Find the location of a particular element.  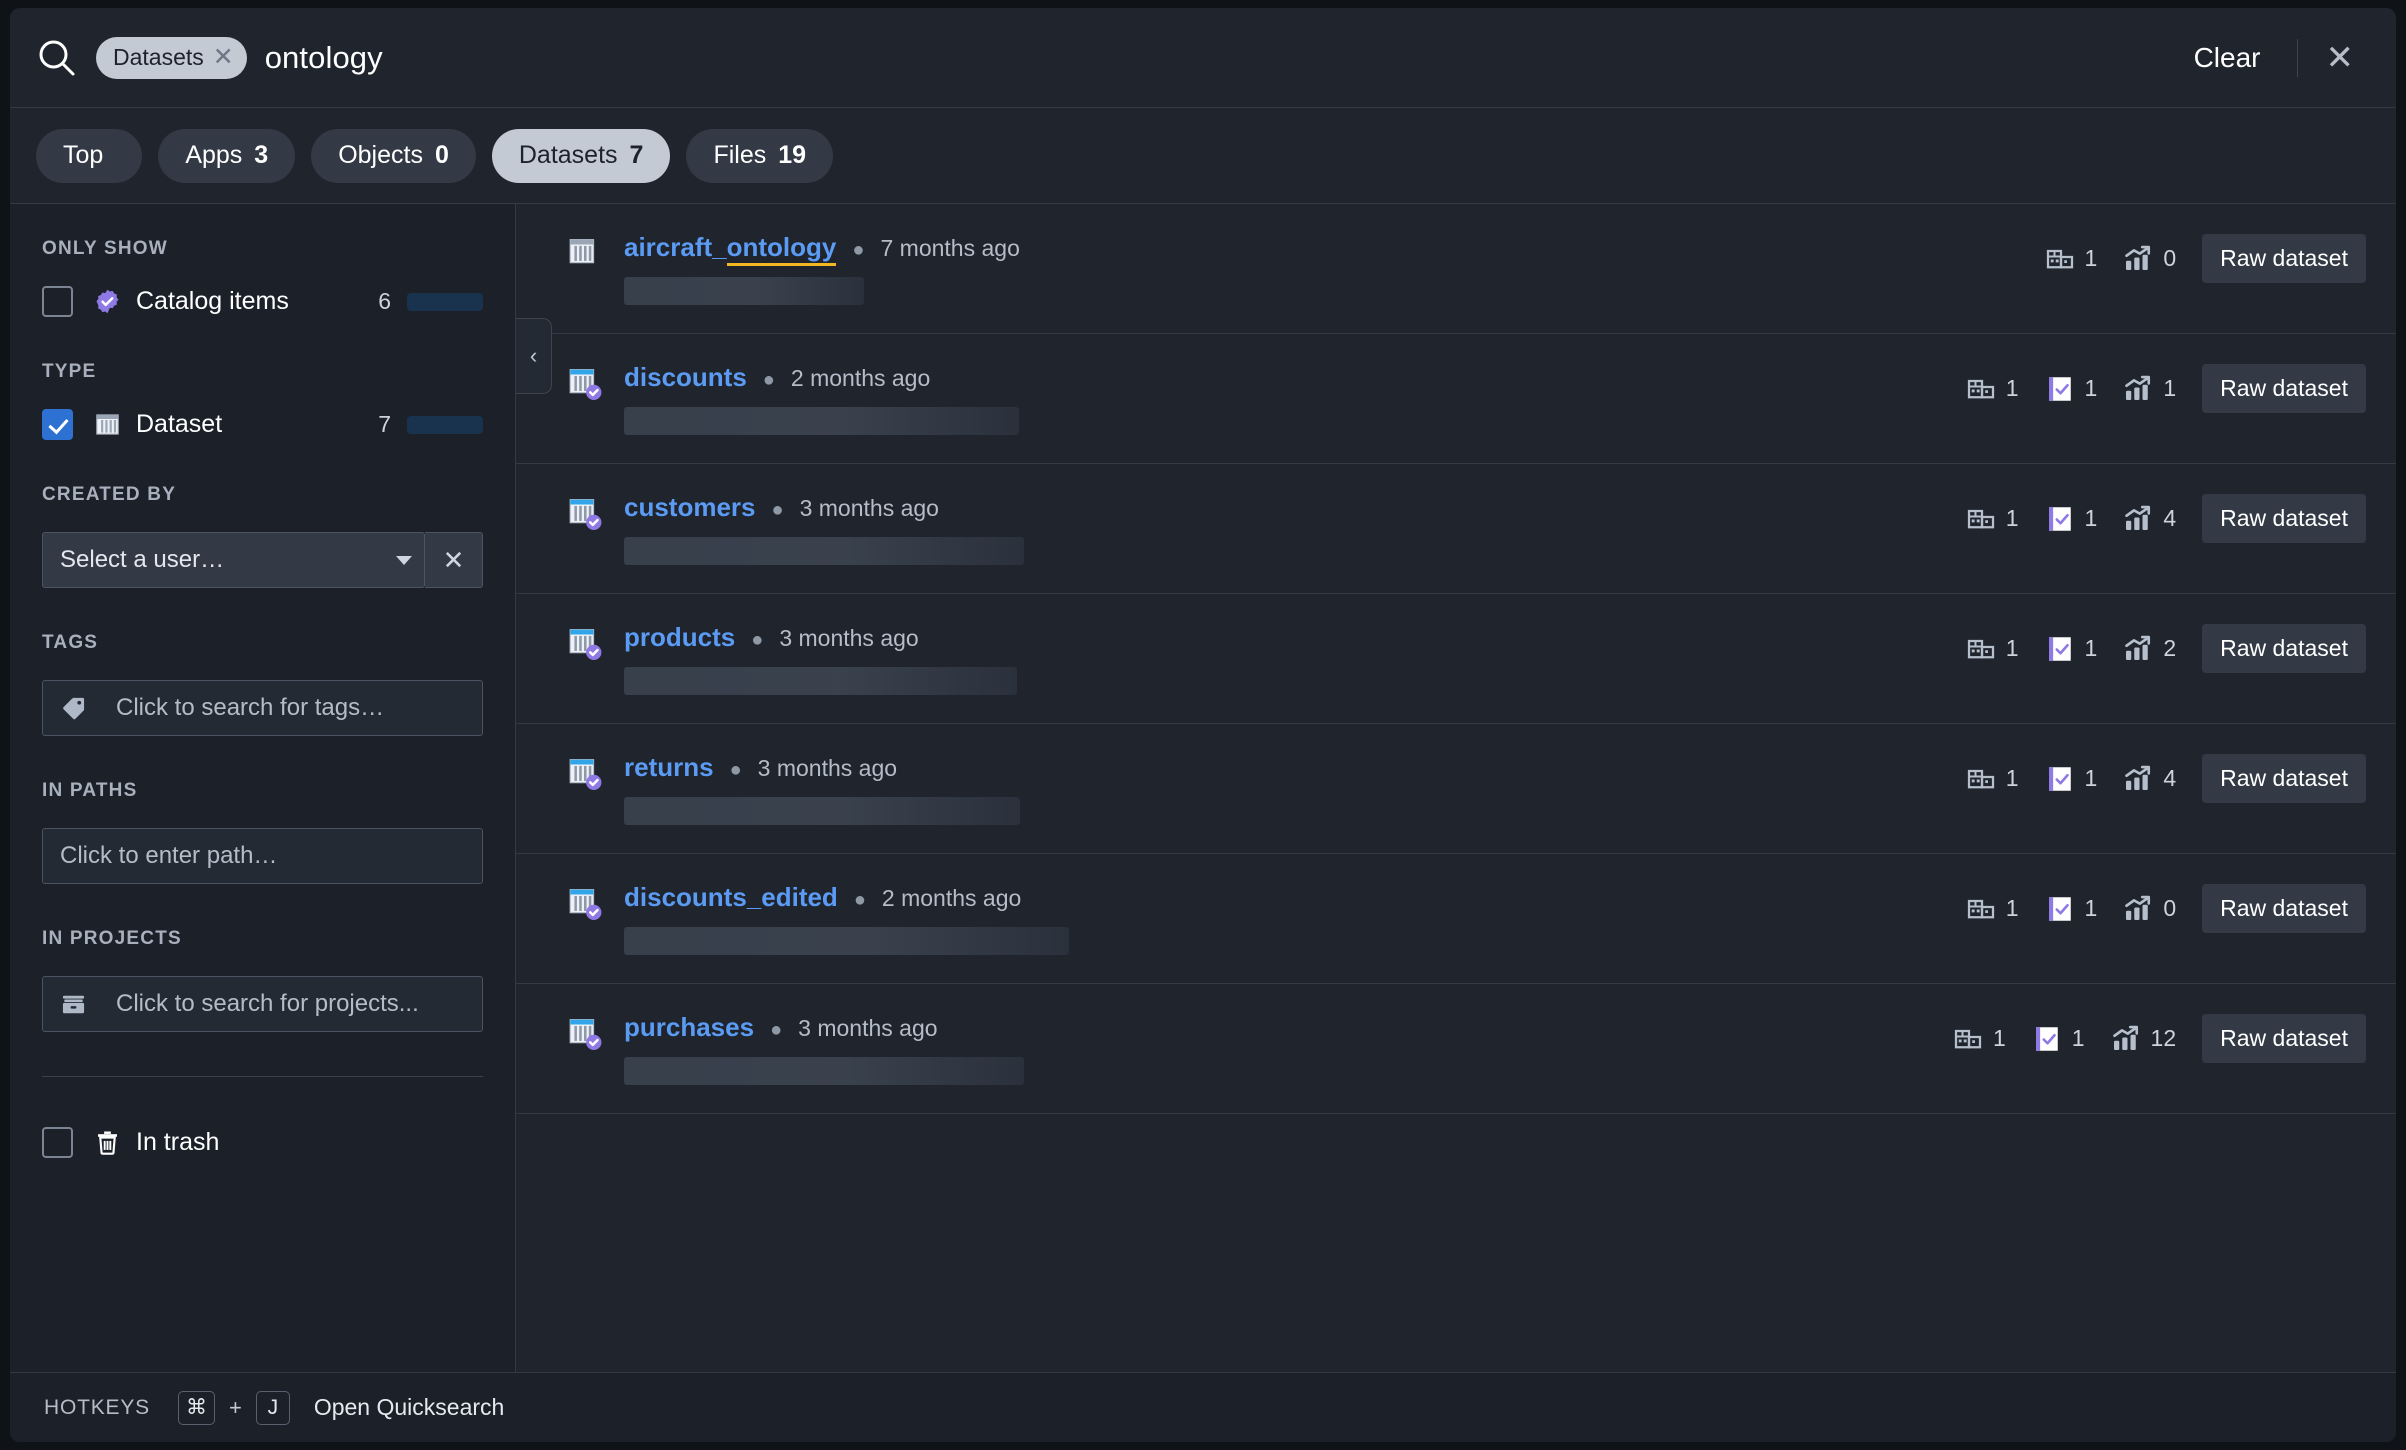

tab-count: 19 is located at coordinates (792, 155).